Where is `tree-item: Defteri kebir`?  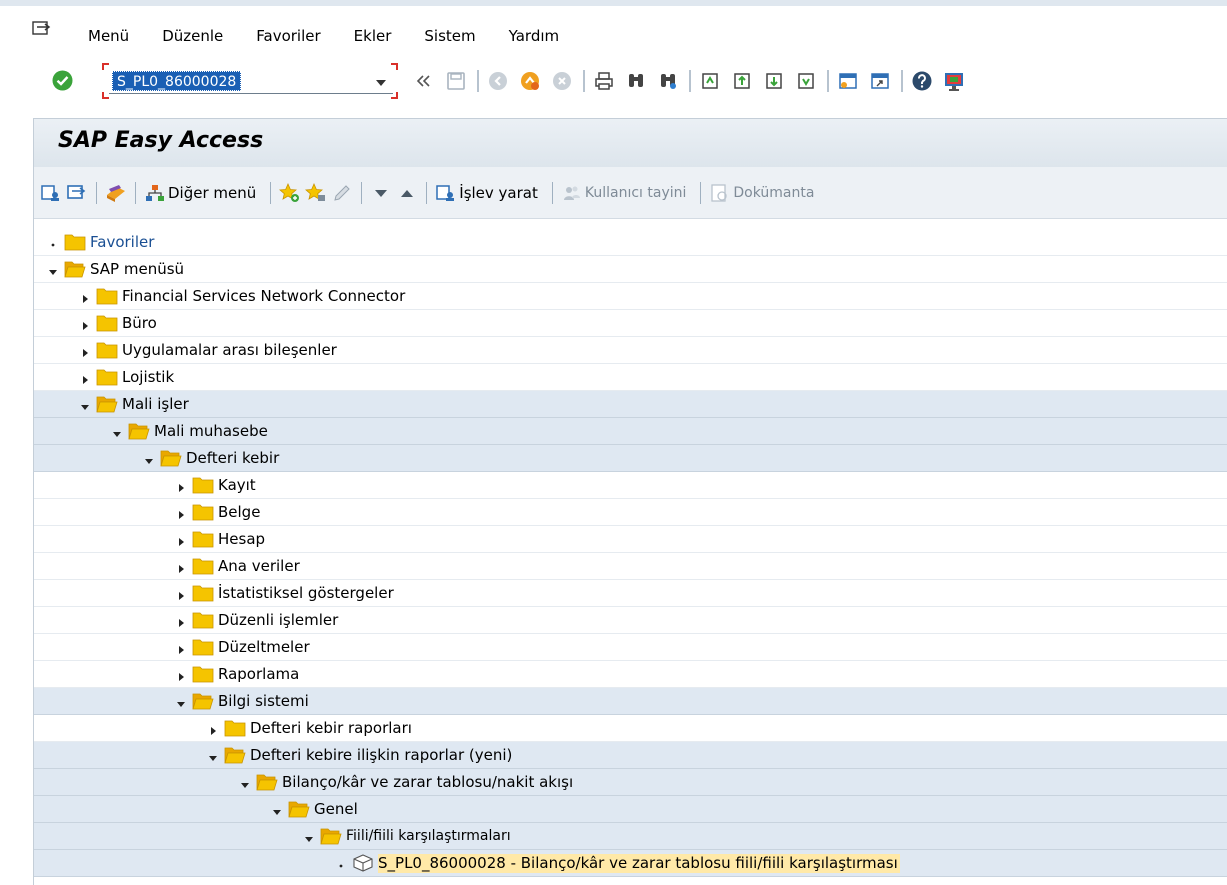
tree-item: Defteri kebir is located at coordinates (630, 458).